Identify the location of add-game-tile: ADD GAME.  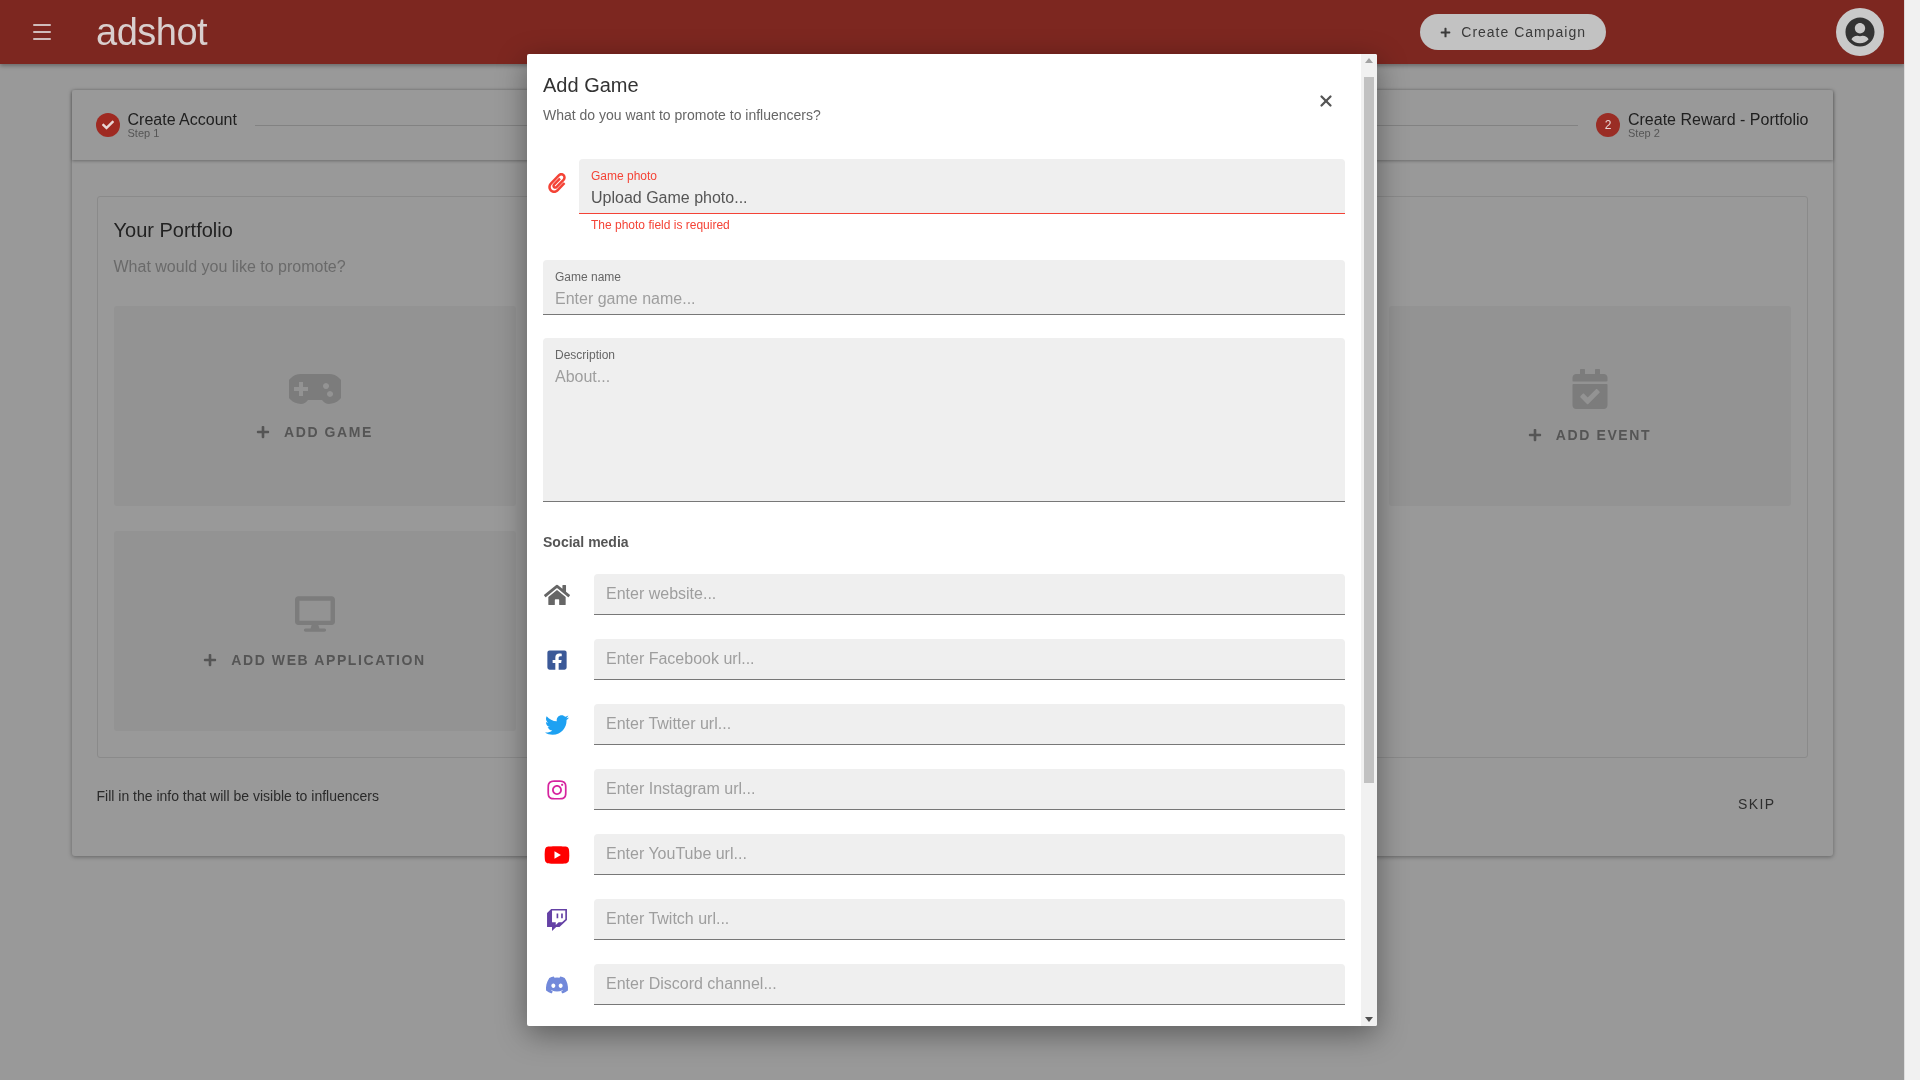
(314, 406).